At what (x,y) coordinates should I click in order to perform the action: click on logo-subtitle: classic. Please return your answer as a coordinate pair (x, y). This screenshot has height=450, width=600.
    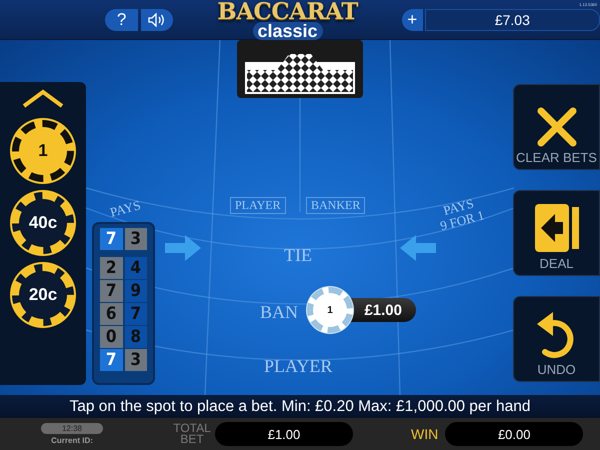
    Looking at the image, I should click on (287, 31).